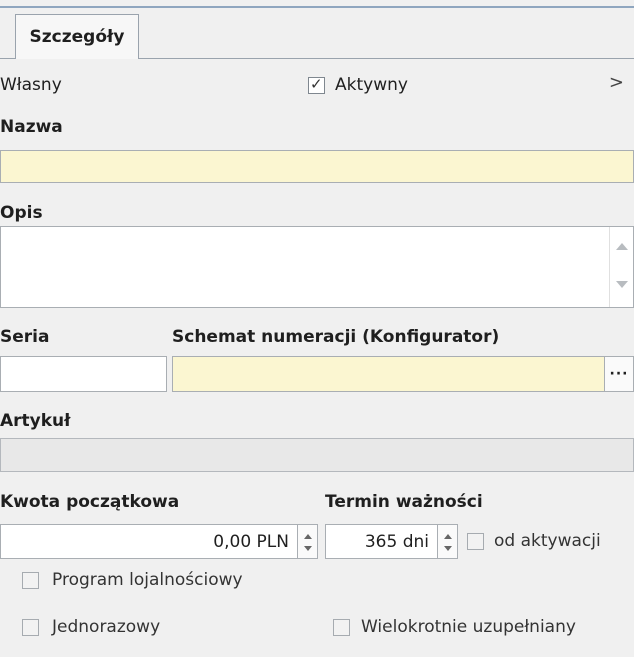 Image resolution: width=634 pixels, height=657 pixels. Describe the element at coordinates (251, 541) in the screenshot. I see `kwota-value: 0,00 PLN` at that location.